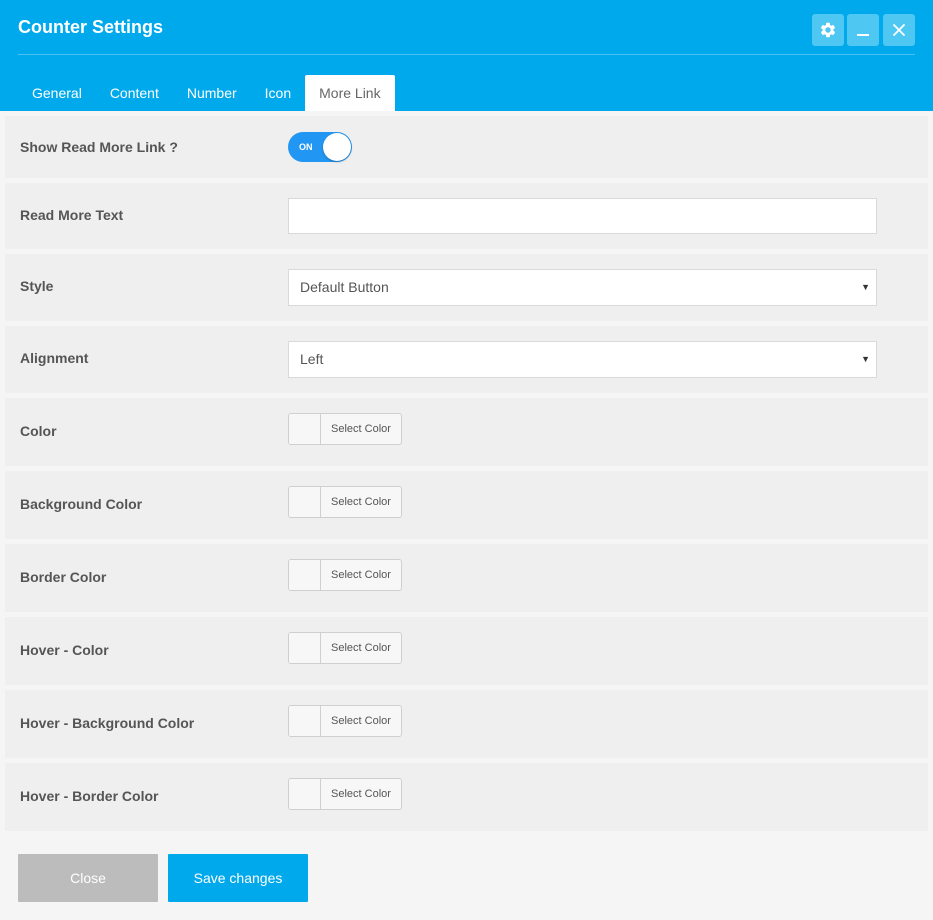 This screenshot has width=933, height=920. I want to click on minimize-button, so click(863, 30).